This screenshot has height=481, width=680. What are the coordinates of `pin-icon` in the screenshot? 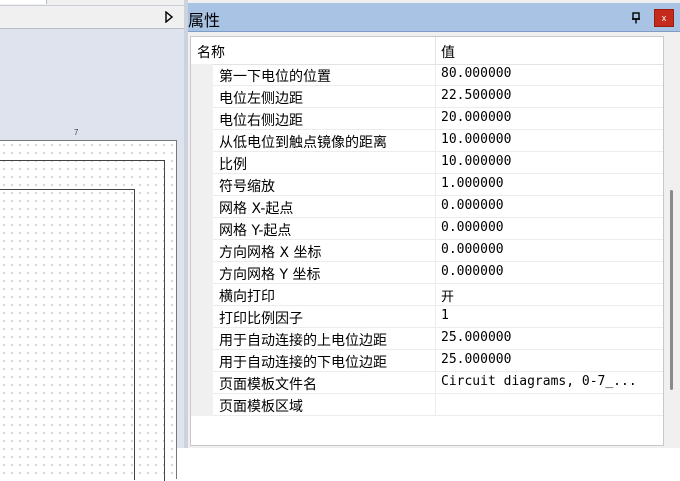 It's located at (636, 18).